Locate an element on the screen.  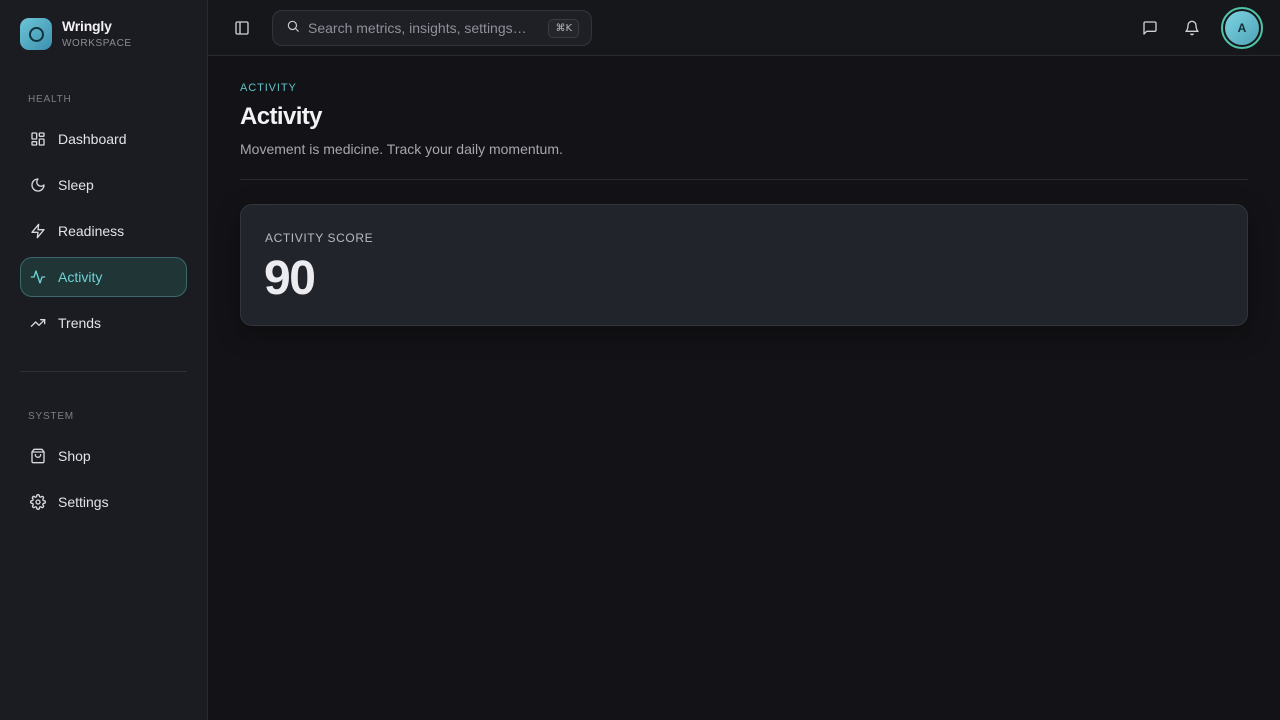
header-divider is located at coordinates (744, 179).